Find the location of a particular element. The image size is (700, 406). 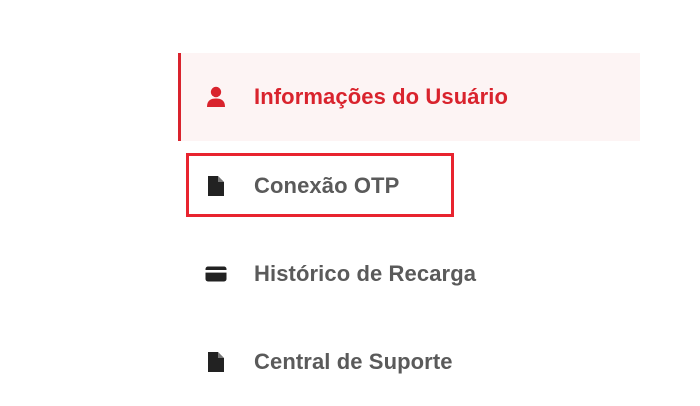

menu-item-support-center: Central de Suporte is located at coordinates (409, 362).